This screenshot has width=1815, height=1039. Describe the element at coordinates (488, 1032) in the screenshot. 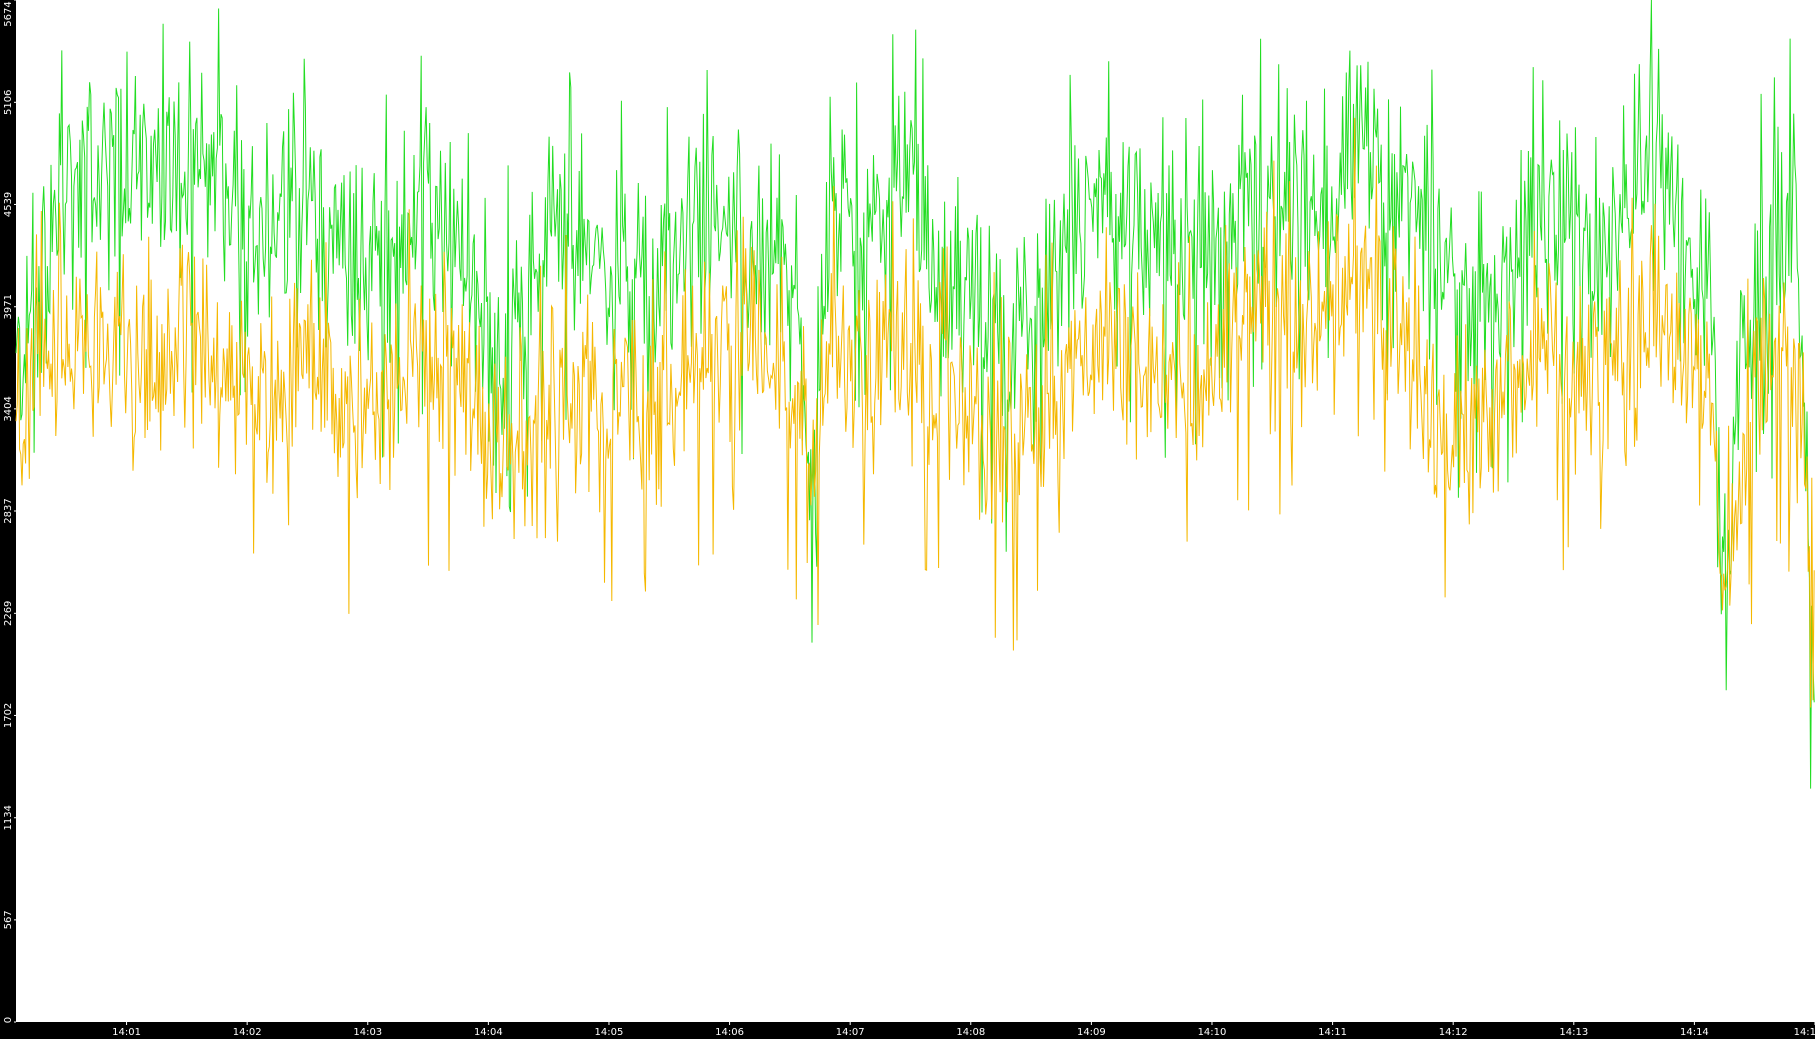

I see `x-tick-label: 14:04` at that location.